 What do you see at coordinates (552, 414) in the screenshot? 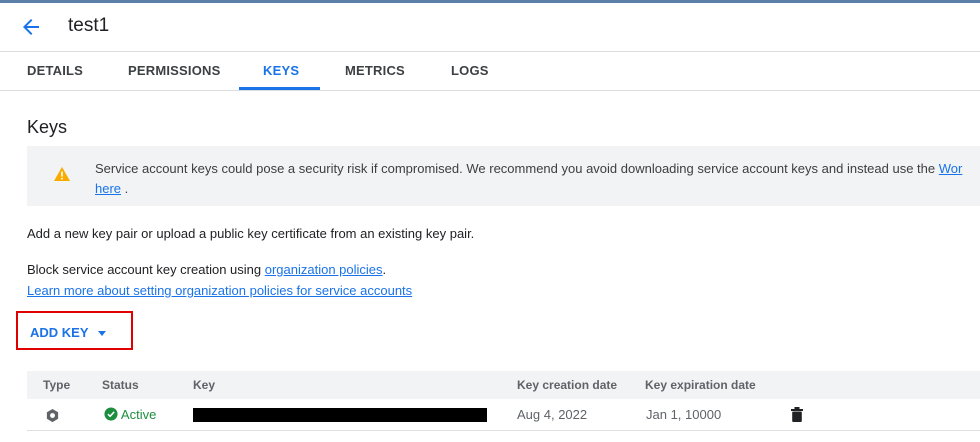
I see `creation-date-cell: Aug 4, 2022` at bounding box center [552, 414].